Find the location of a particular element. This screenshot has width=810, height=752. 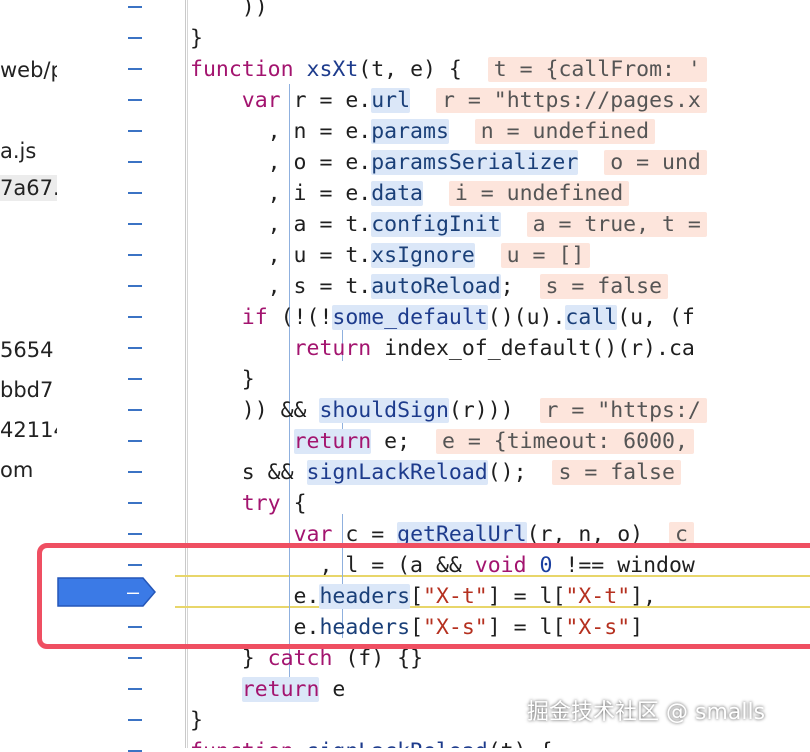

code-token: )) && is located at coordinates (255, 410).